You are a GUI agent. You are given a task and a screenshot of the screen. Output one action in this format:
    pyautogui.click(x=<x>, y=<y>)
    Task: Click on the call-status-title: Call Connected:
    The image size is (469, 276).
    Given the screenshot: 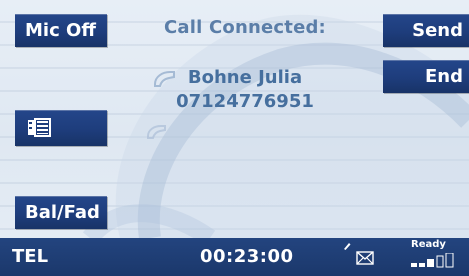 What is the action you would take?
    pyautogui.click(x=245, y=27)
    